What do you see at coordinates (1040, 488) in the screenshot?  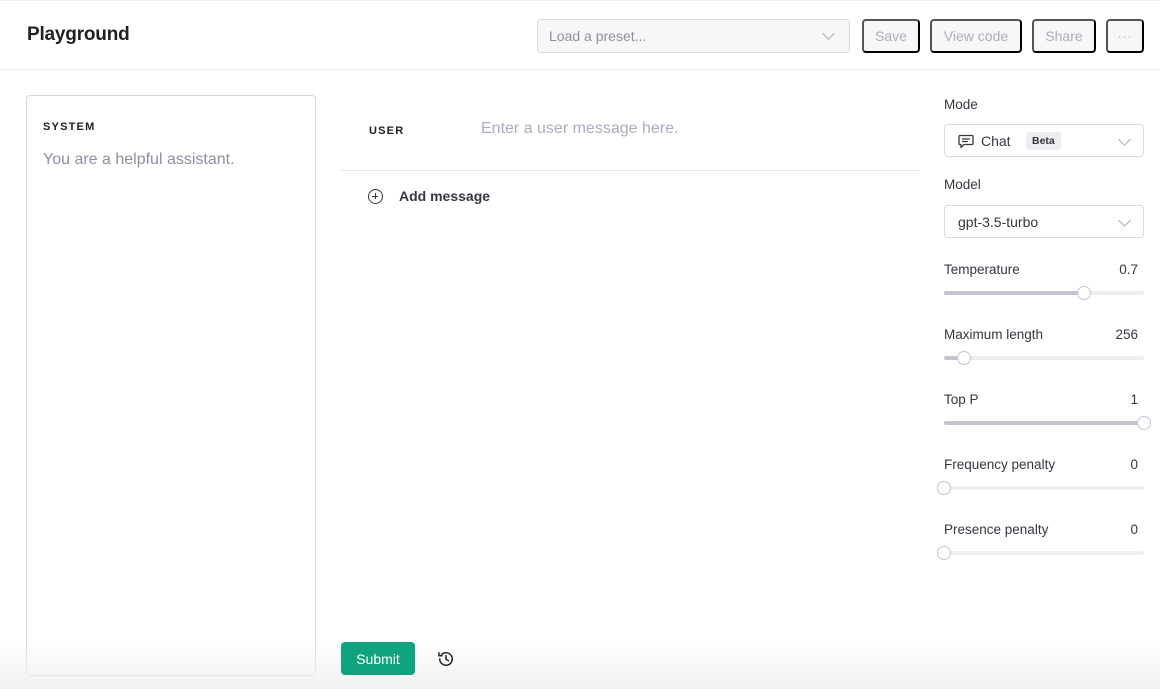 I see `frequency-penalty-slider` at bounding box center [1040, 488].